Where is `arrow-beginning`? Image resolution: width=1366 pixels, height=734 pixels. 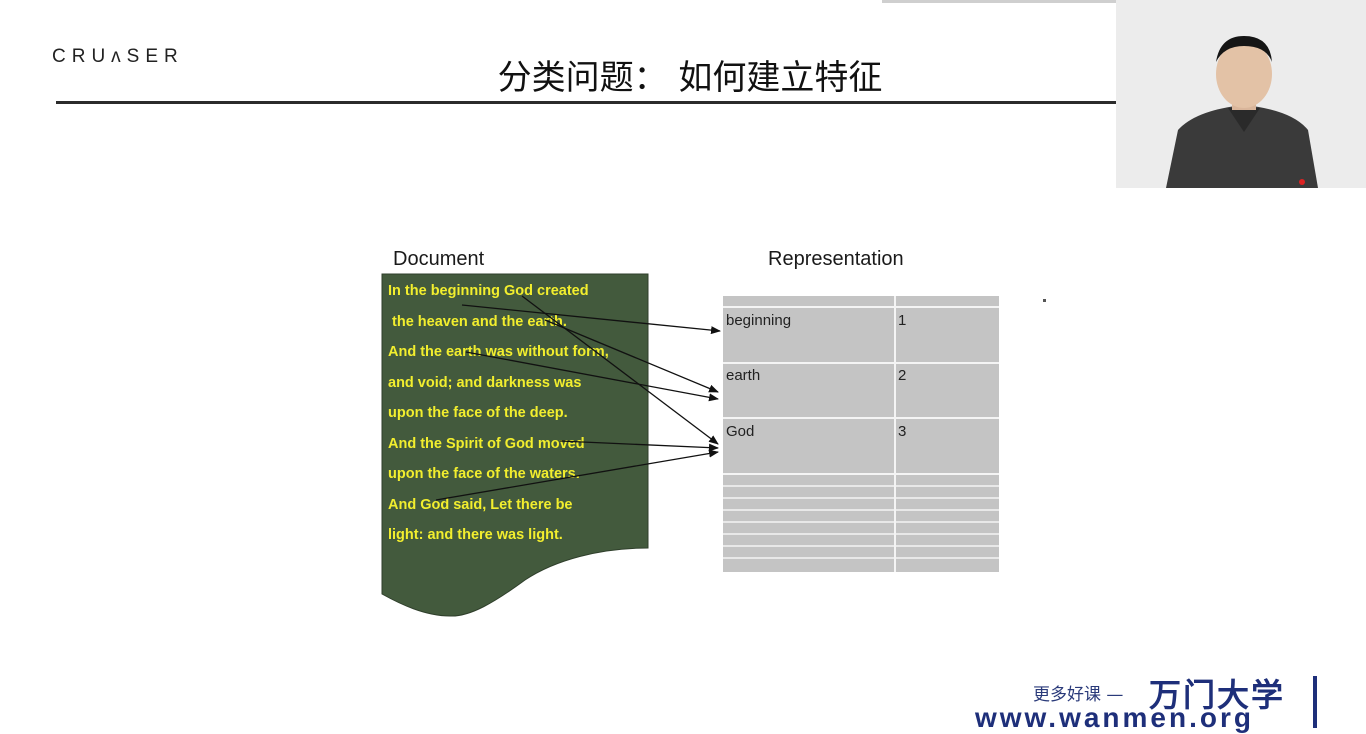
arrow-beginning is located at coordinates (591, 319).